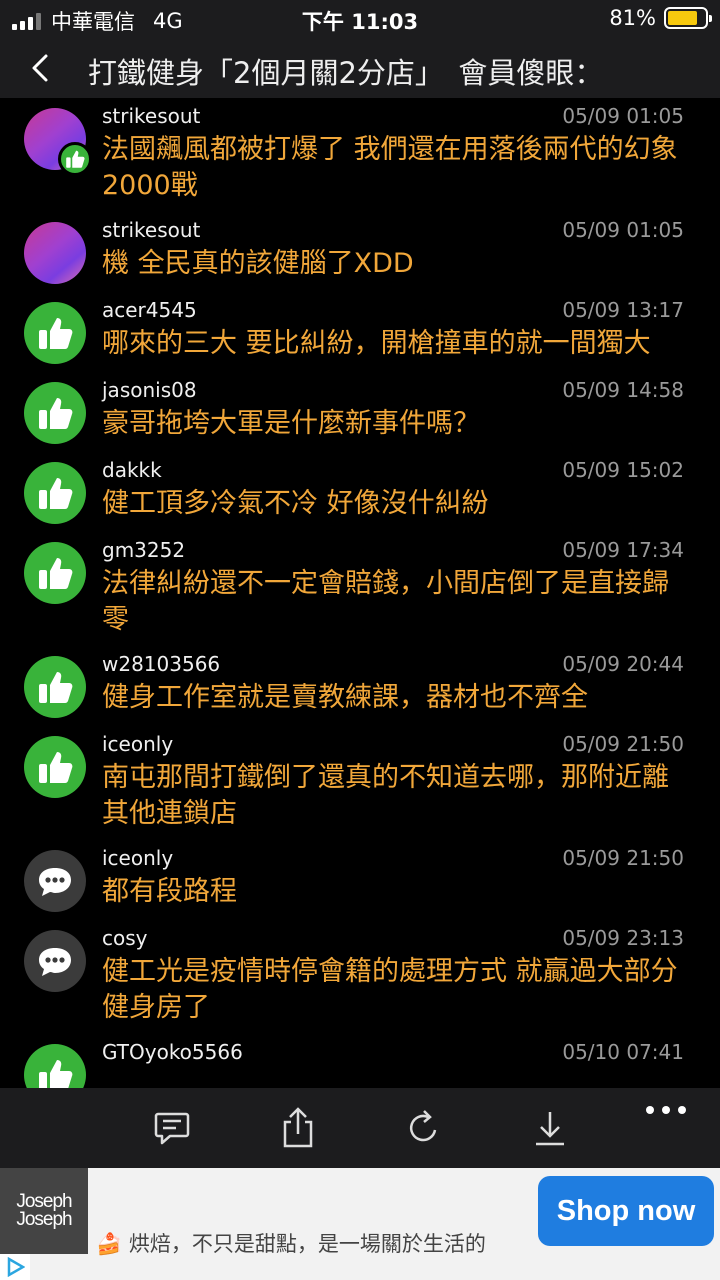 The height and width of the screenshot is (1280, 720). I want to click on comment-username: w28103566, so click(161, 664).